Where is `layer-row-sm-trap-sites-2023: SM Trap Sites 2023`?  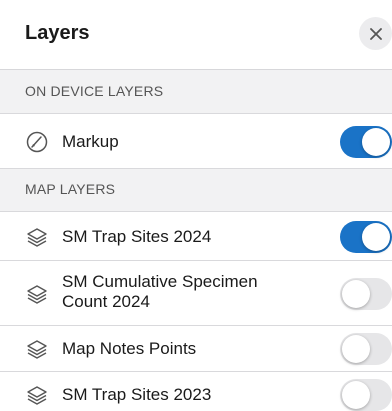
layer-row-sm-trap-sites-2023: SM Trap Sites 2023 is located at coordinates (196, 391).